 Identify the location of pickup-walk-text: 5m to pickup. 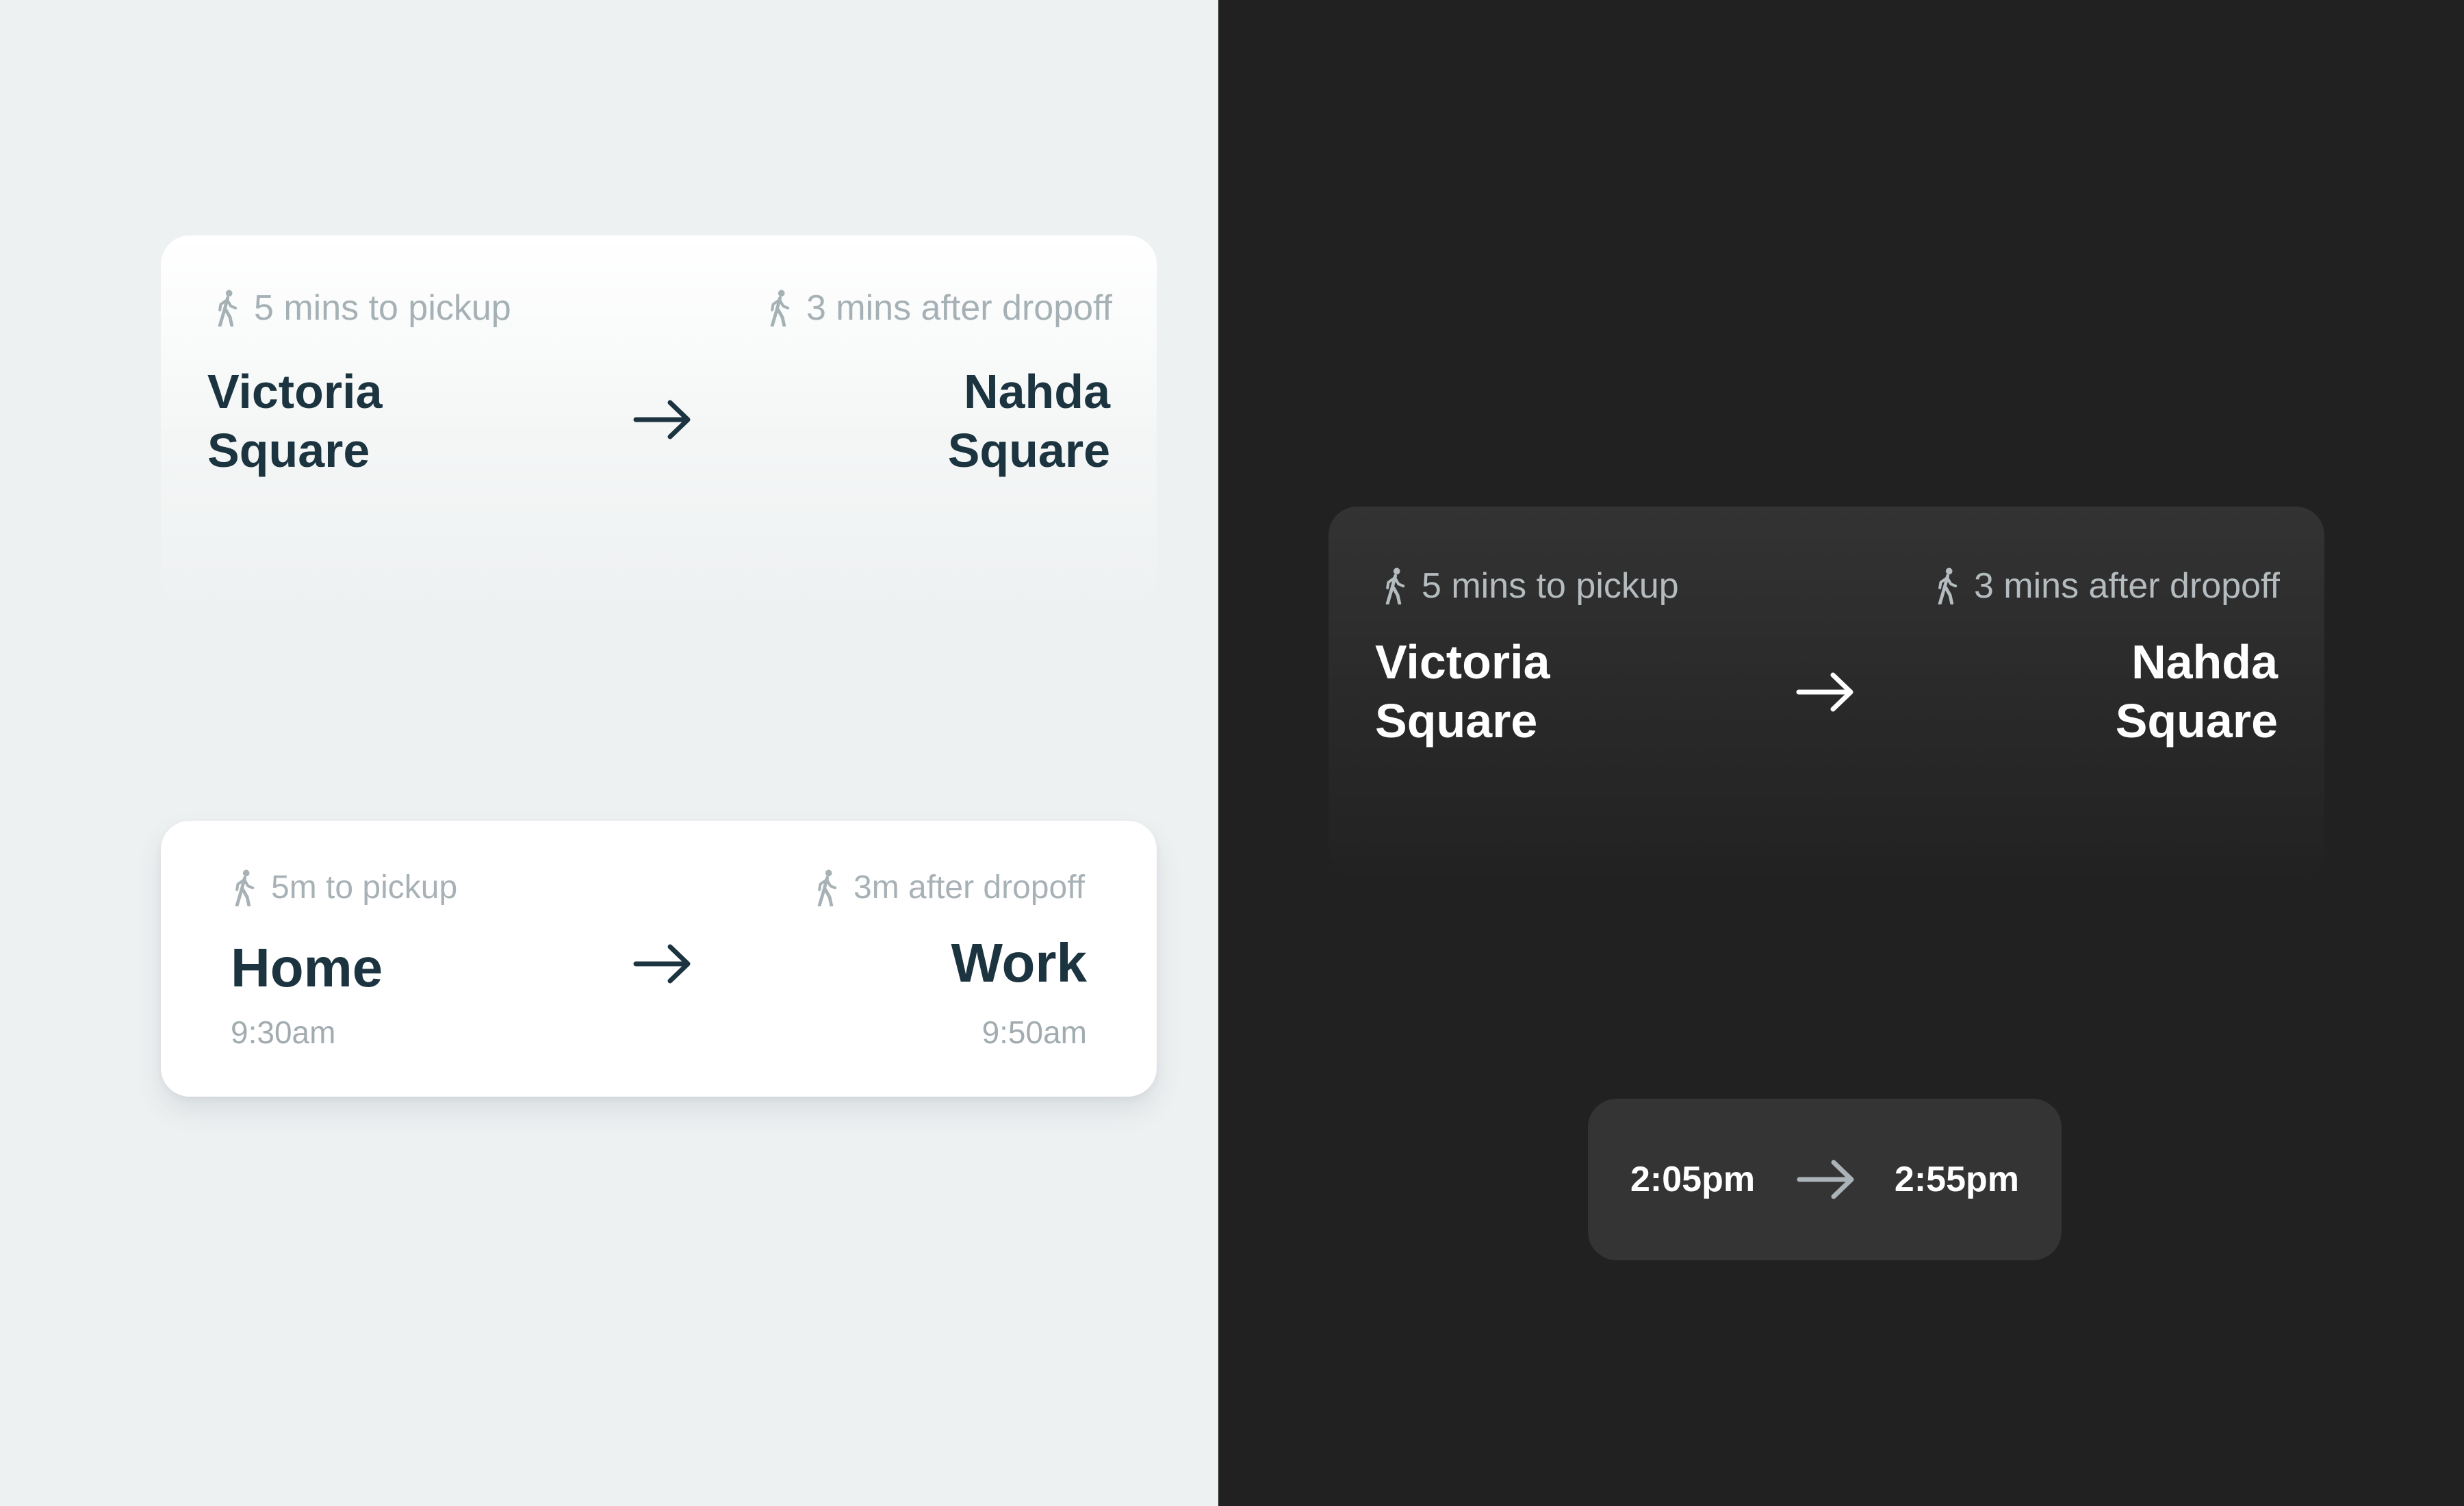
(364, 887).